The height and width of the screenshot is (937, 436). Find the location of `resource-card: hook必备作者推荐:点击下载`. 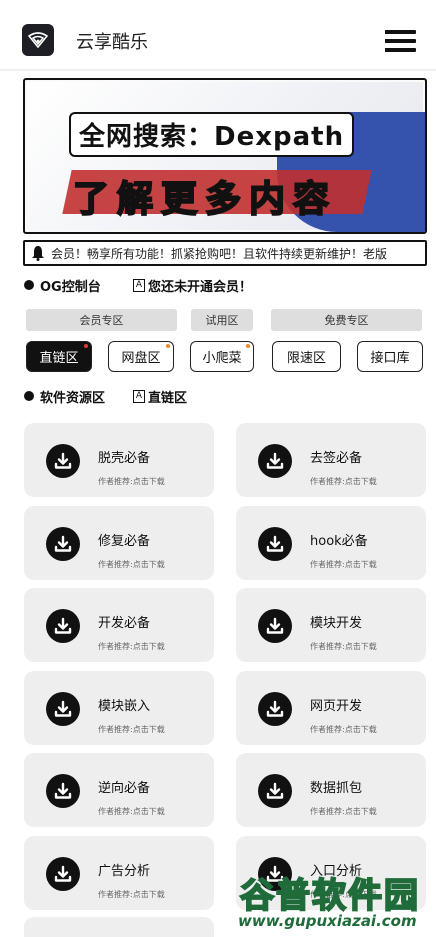

resource-card: hook必备作者推荐:点击下载 is located at coordinates (331, 543).